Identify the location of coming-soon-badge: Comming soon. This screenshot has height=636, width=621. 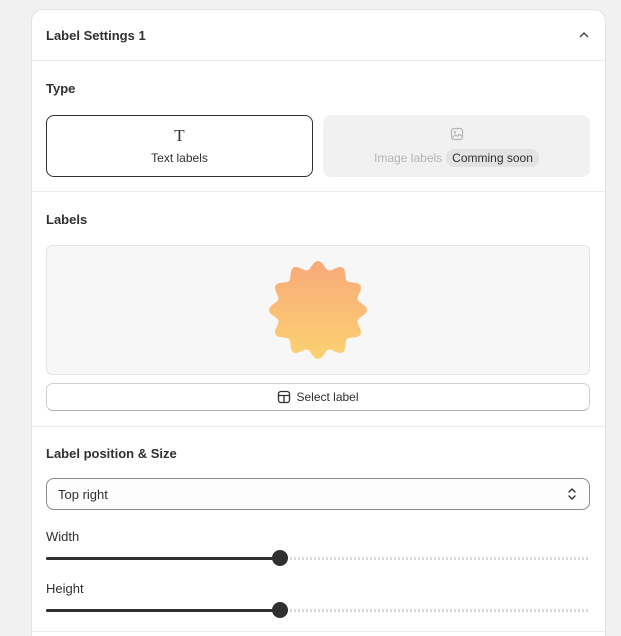
(492, 157).